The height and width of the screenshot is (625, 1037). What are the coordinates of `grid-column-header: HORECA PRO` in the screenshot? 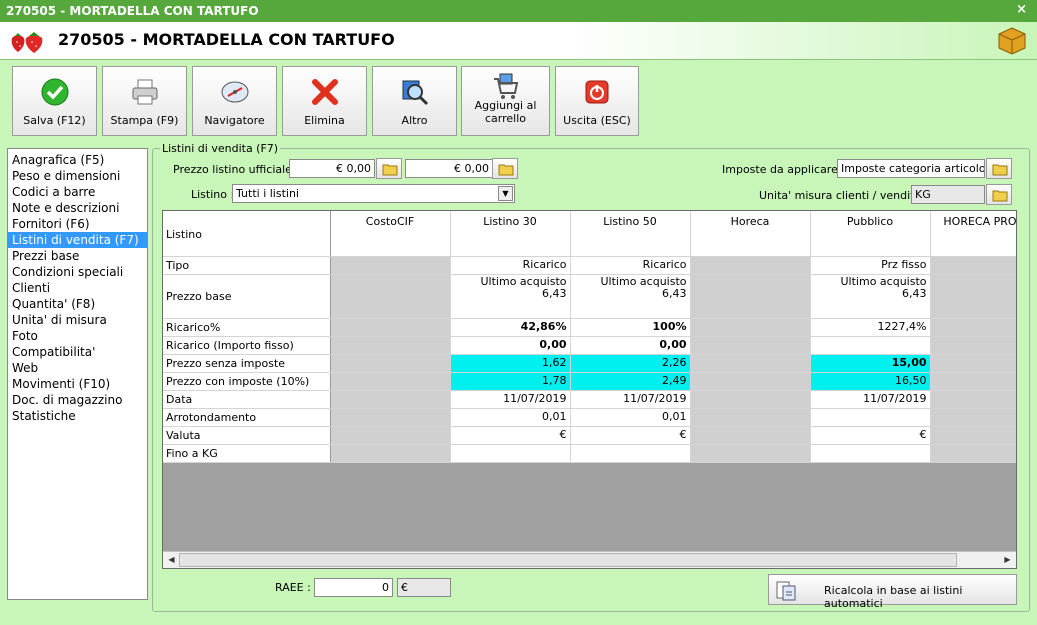 It's located at (973, 234).